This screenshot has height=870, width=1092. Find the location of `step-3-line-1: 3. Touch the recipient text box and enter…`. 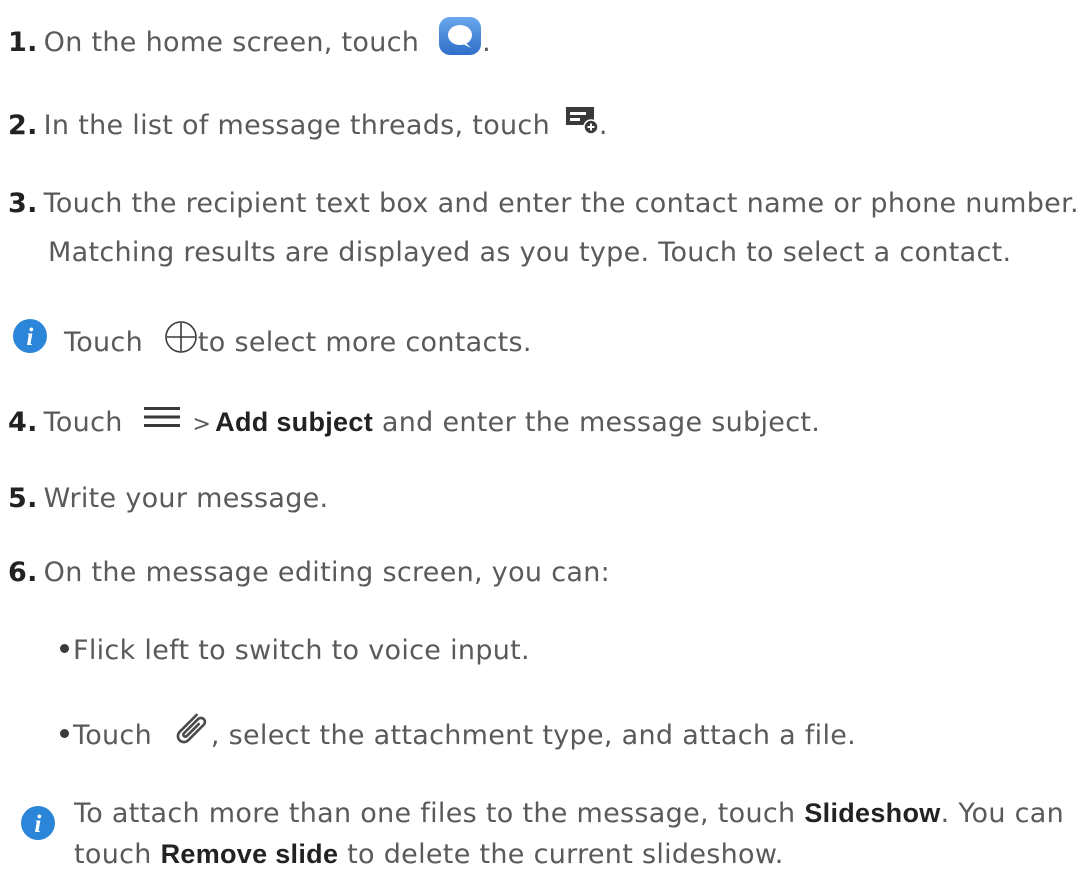

step-3-line-1: 3. Touch the recipient text box and enter… is located at coordinates (543, 203).